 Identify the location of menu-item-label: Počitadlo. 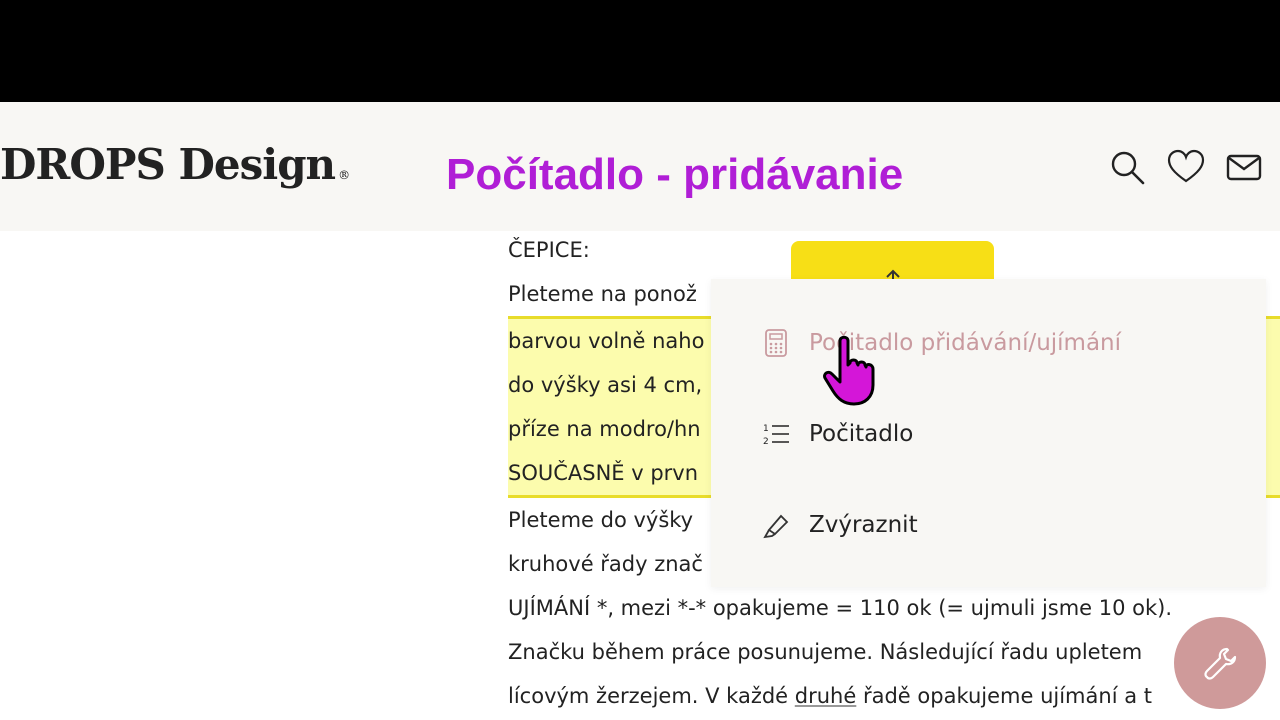
(861, 434).